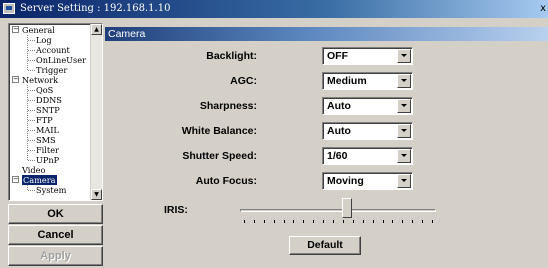  Describe the element at coordinates (44, 120) in the screenshot. I see `tree-item-label: FTP` at that location.